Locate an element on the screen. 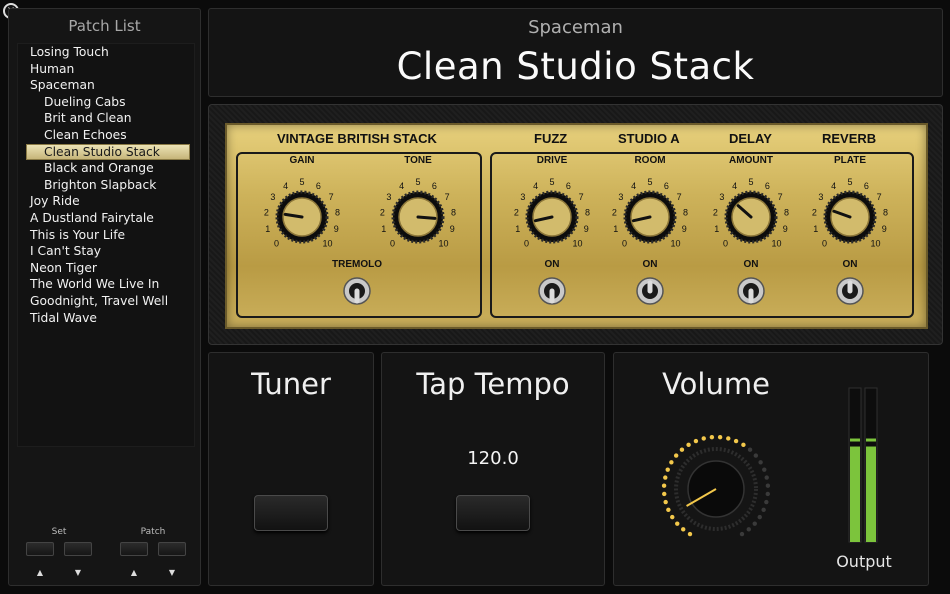 Image resolution: width=950 pixels, height=594 pixels. tremolo-switch: TREMOLO is located at coordinates (357, 289).